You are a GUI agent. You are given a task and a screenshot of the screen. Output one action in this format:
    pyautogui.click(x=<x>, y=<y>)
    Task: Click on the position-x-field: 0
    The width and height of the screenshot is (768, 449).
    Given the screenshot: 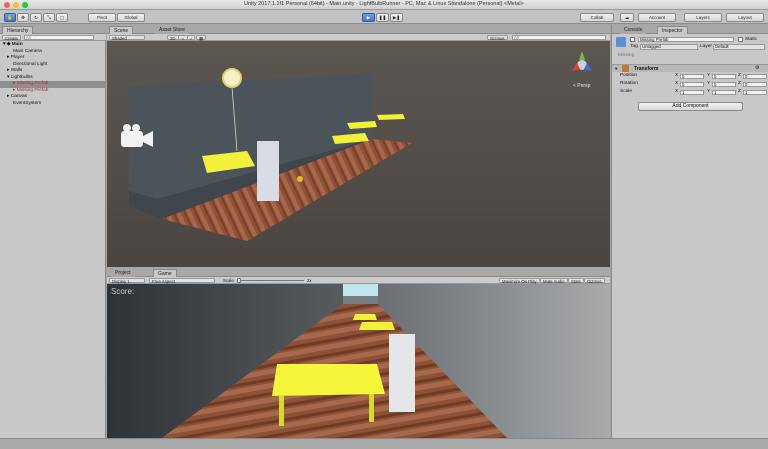 What is the action you would take?
    pyautogui.click(x=692, y=76)
    